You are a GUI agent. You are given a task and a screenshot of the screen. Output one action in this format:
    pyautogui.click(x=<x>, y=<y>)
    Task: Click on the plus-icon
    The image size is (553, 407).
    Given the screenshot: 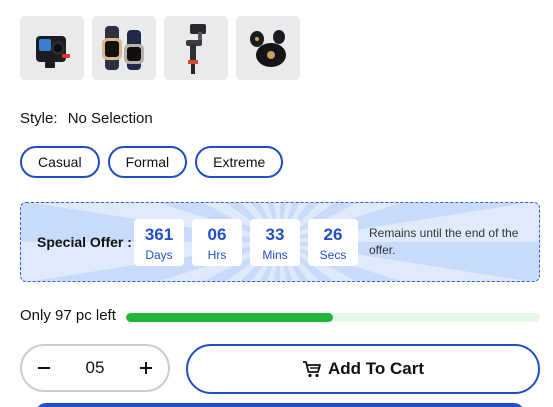 What is the action you would take?
    pyautogui.click(x=145, y=368)
    